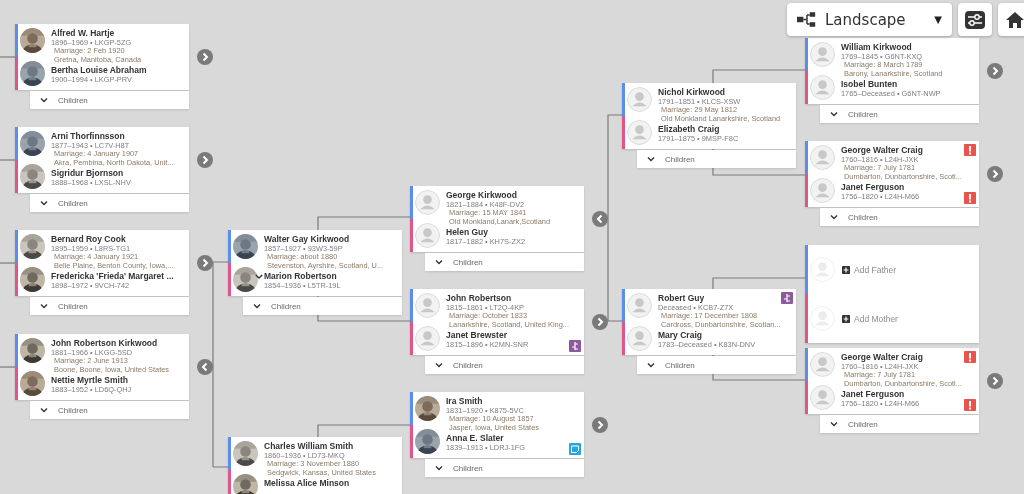  What do you see at coordinates (88, 239) in the screenshot?
I see `person-name: Bernard Roy Cook` at bounding box center [88, 239].